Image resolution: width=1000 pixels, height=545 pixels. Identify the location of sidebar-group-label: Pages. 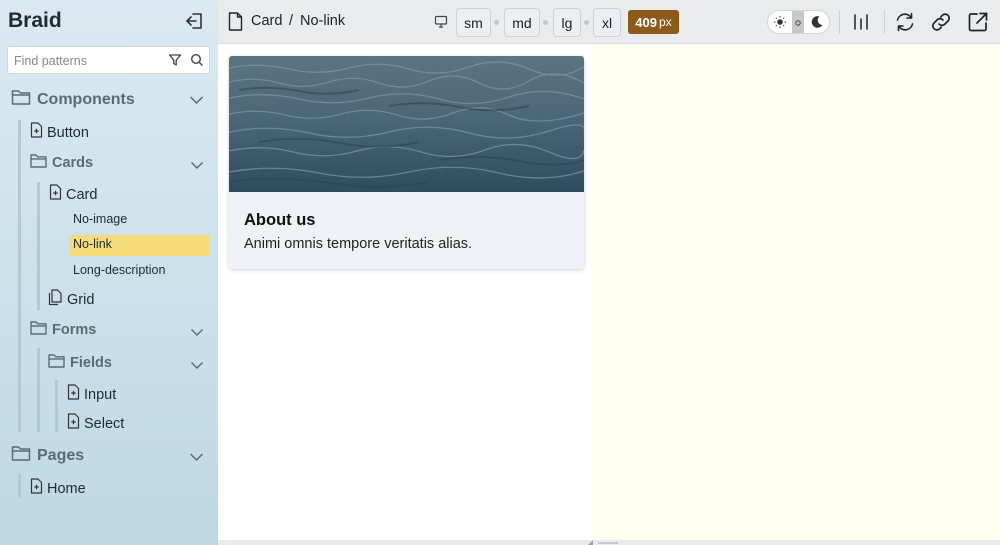
(61, 455).